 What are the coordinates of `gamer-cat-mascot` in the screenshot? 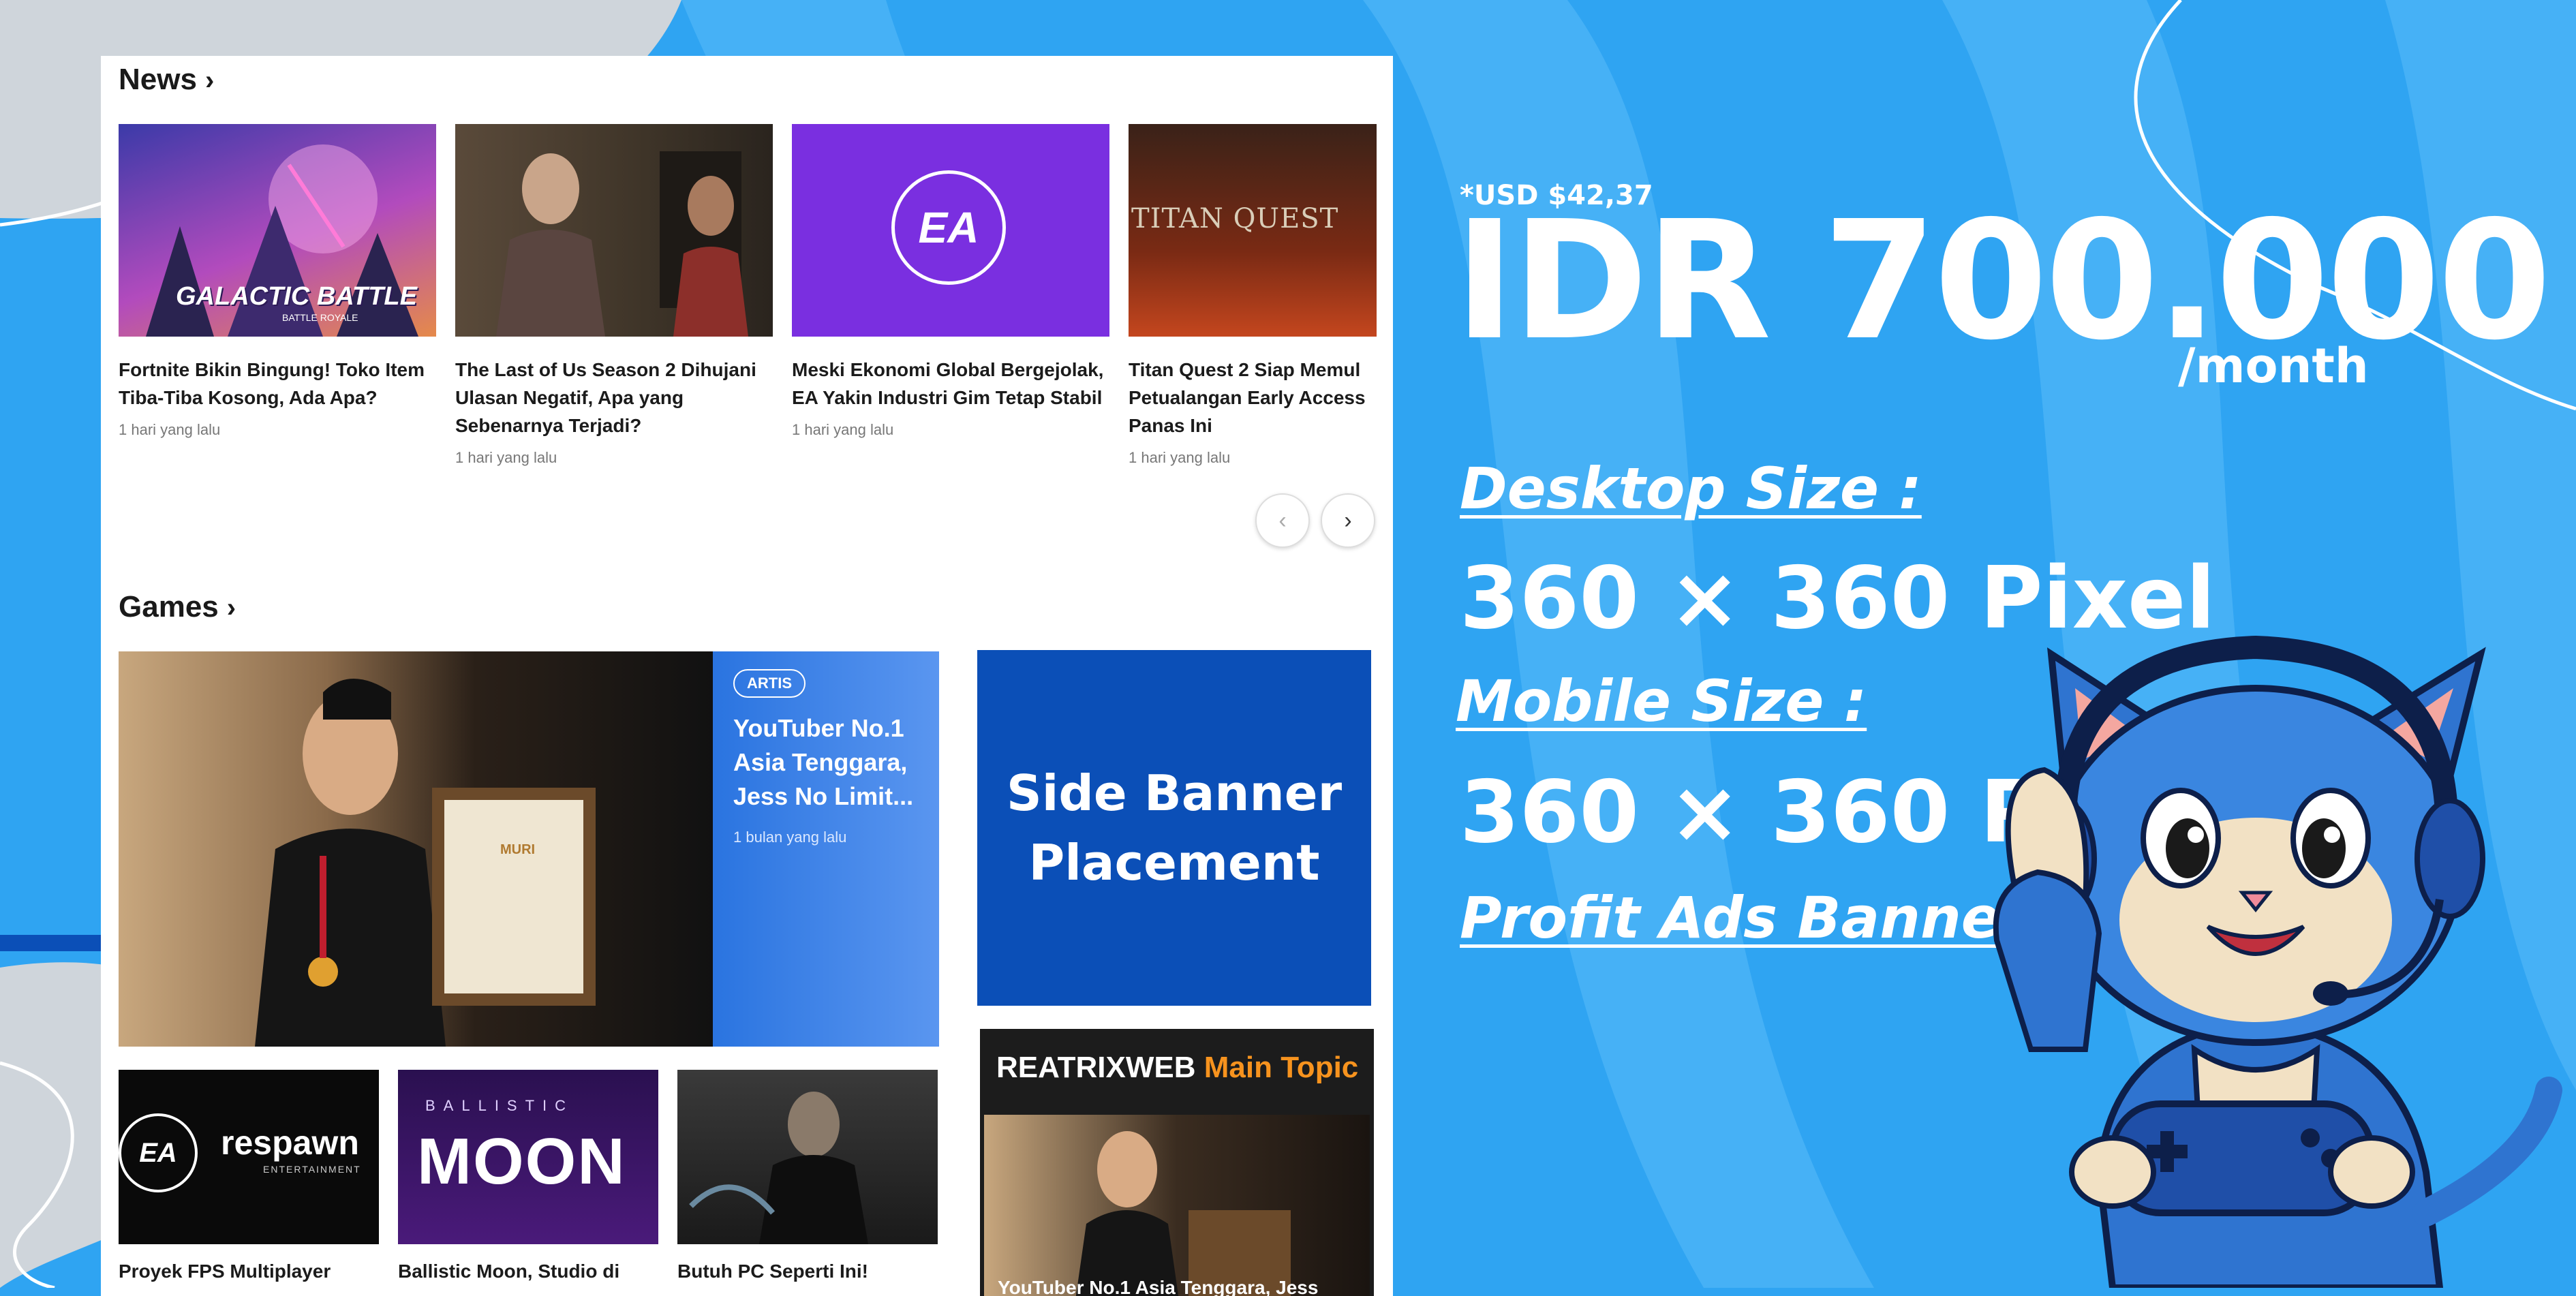 It's located at (2277, 961).